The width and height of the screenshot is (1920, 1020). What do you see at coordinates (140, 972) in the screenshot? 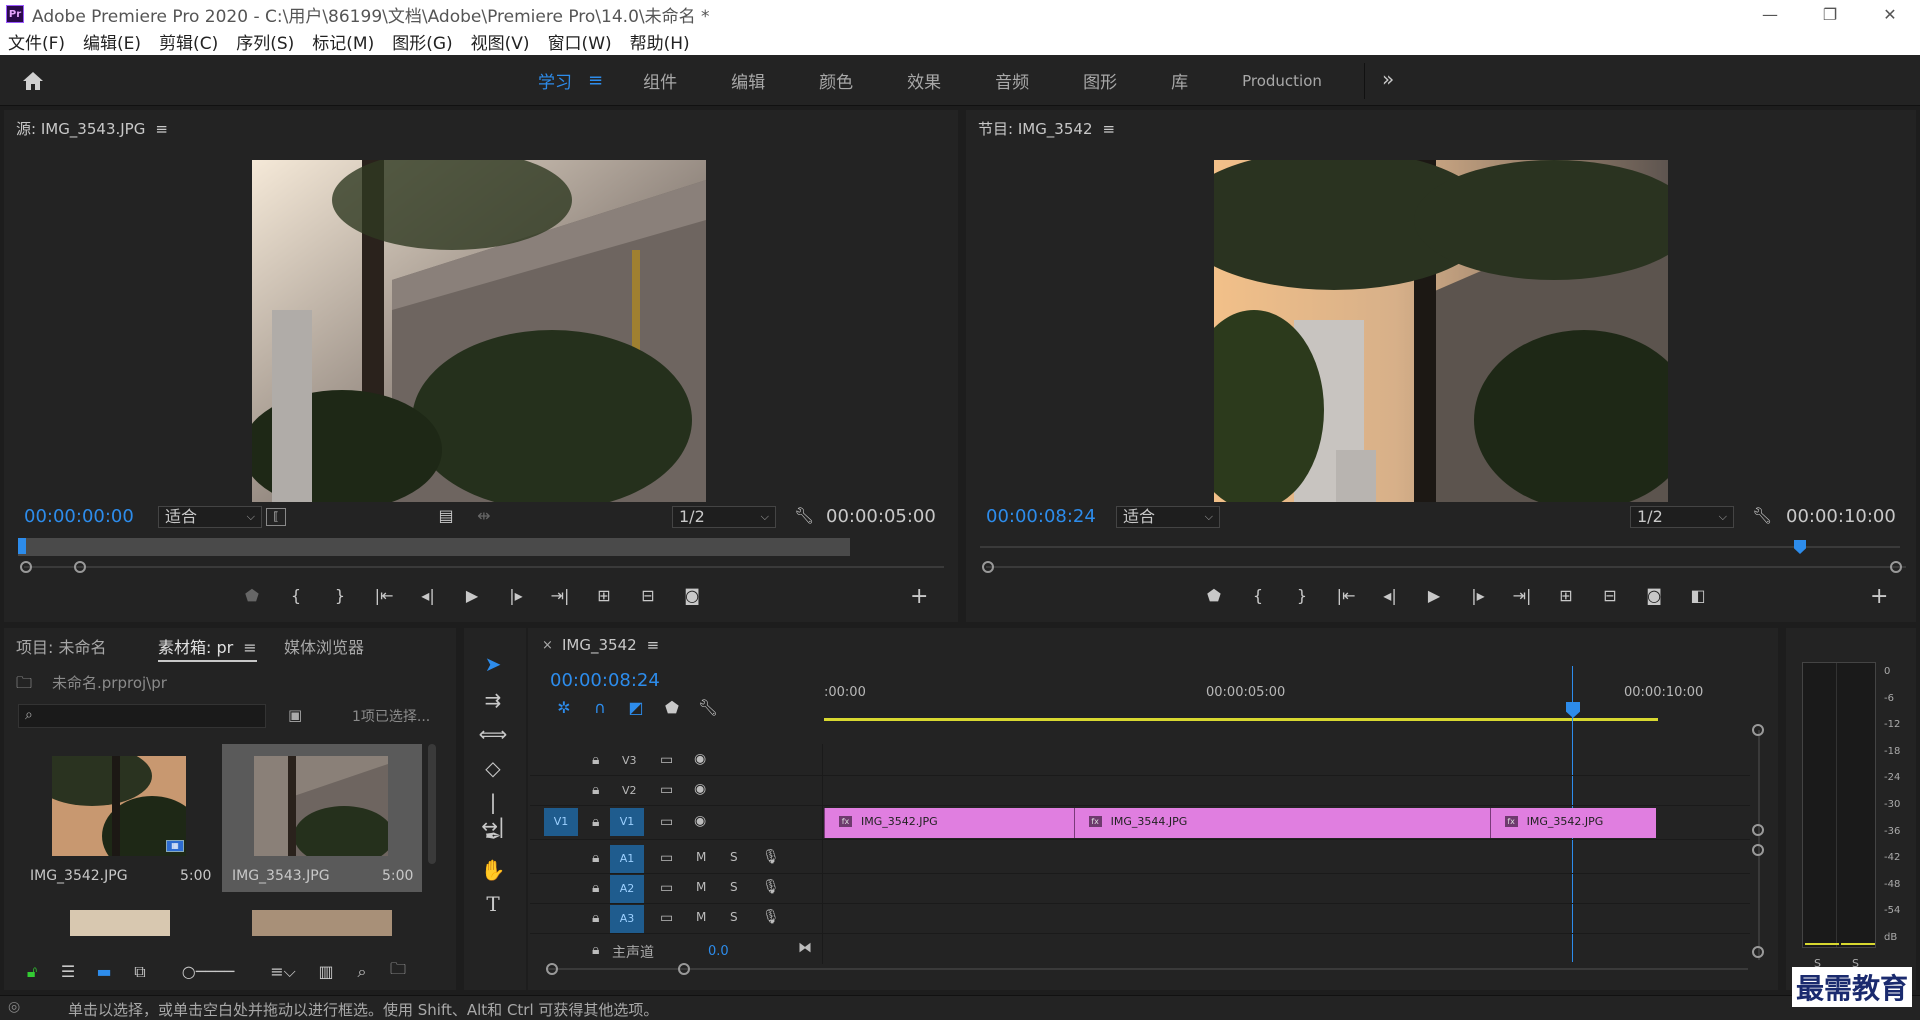
I see `freeform-view-icon: ⧉` at bounding box center [140, 972].